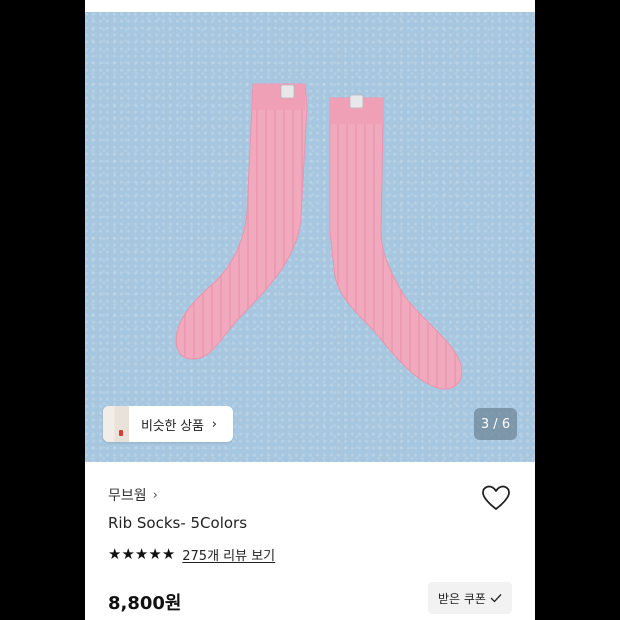 This screenshot has width=620, height=620. I want to click on price: 8,800원, so click(145, 603).